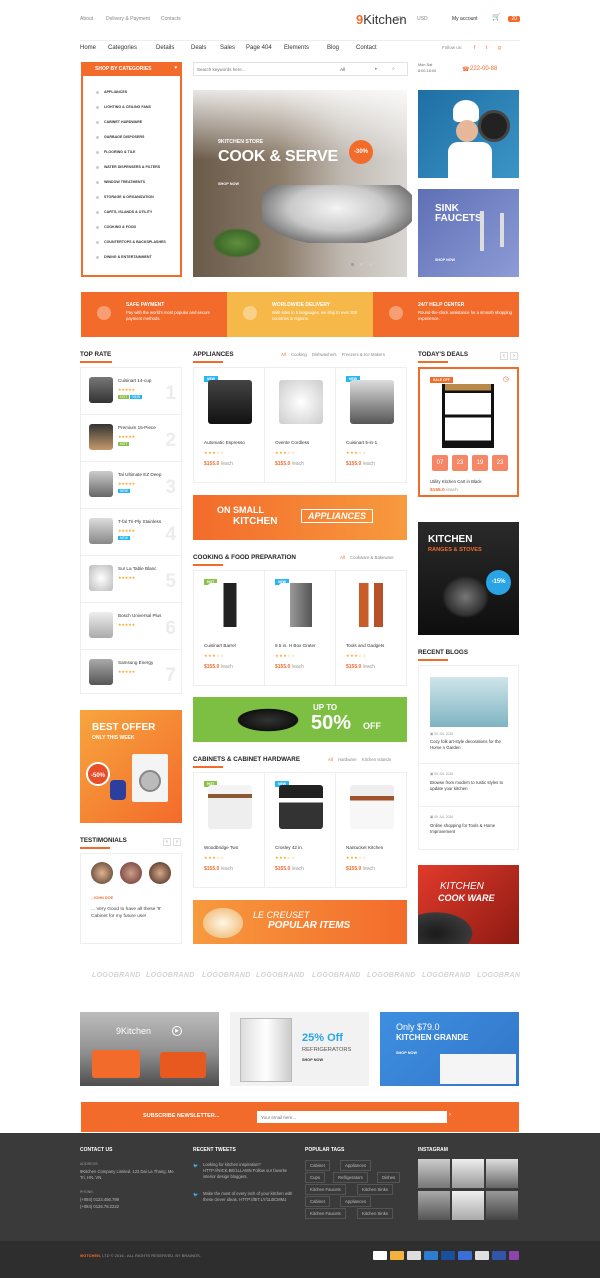  Describe the element at coordinates (124, 257) in the screenshot. I see `sidebar-item: DINING & ENTERTAINMENT` at that location.